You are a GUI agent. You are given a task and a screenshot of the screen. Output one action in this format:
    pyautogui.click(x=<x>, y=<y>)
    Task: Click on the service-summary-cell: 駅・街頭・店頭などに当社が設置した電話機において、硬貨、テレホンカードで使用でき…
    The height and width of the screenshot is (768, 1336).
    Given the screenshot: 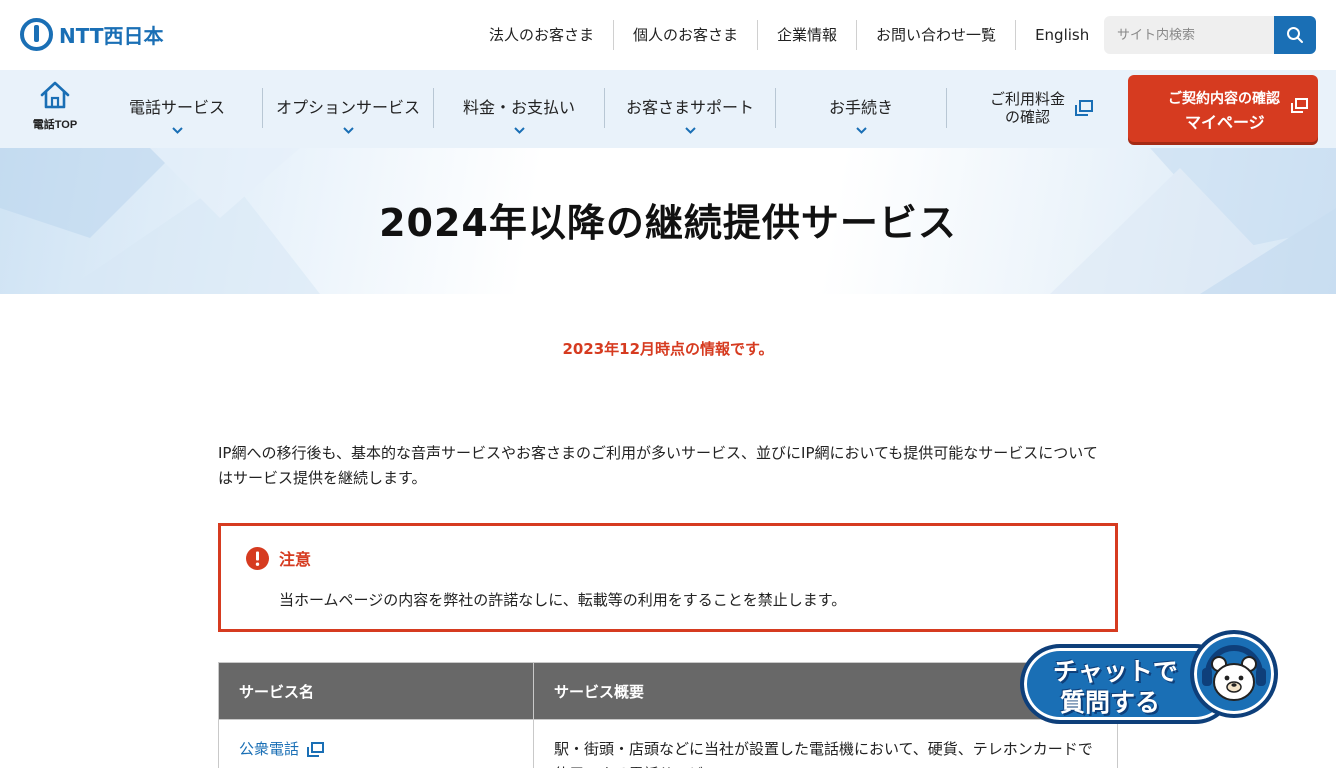 What is the action you would take?
    pyautogui.click(x=825, y=743)
    